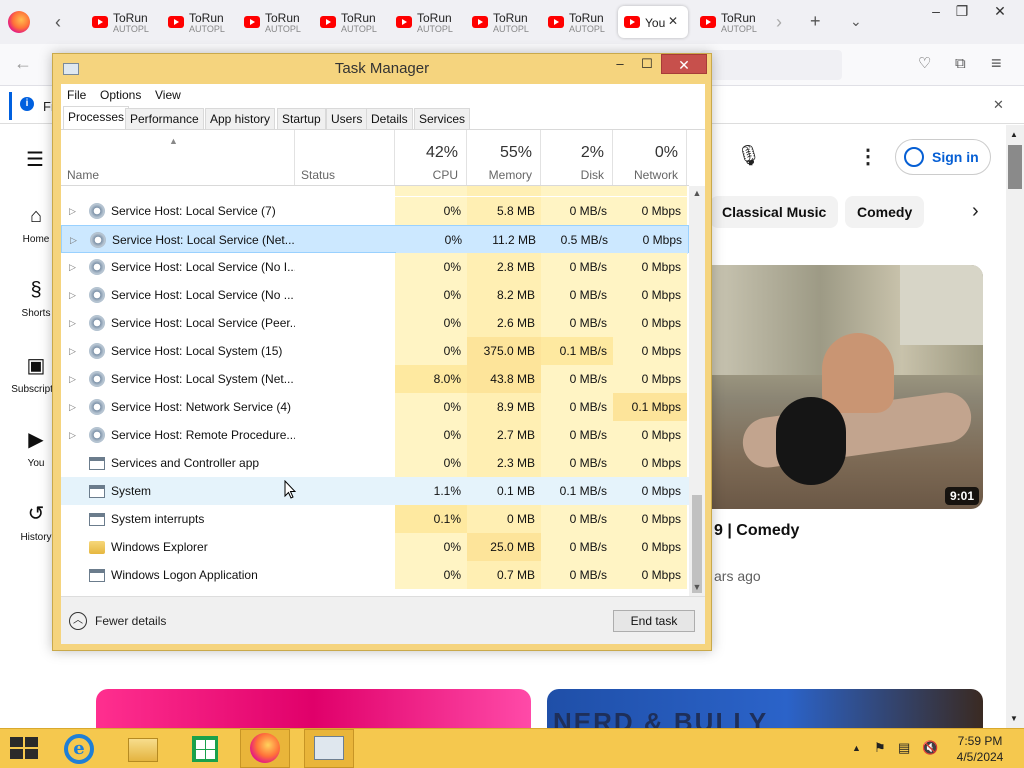 Image resolution: width=1024 pixels, height=768 pixels. I want to click on show-hidden-icons-icon: ▲, so click(856, 748).